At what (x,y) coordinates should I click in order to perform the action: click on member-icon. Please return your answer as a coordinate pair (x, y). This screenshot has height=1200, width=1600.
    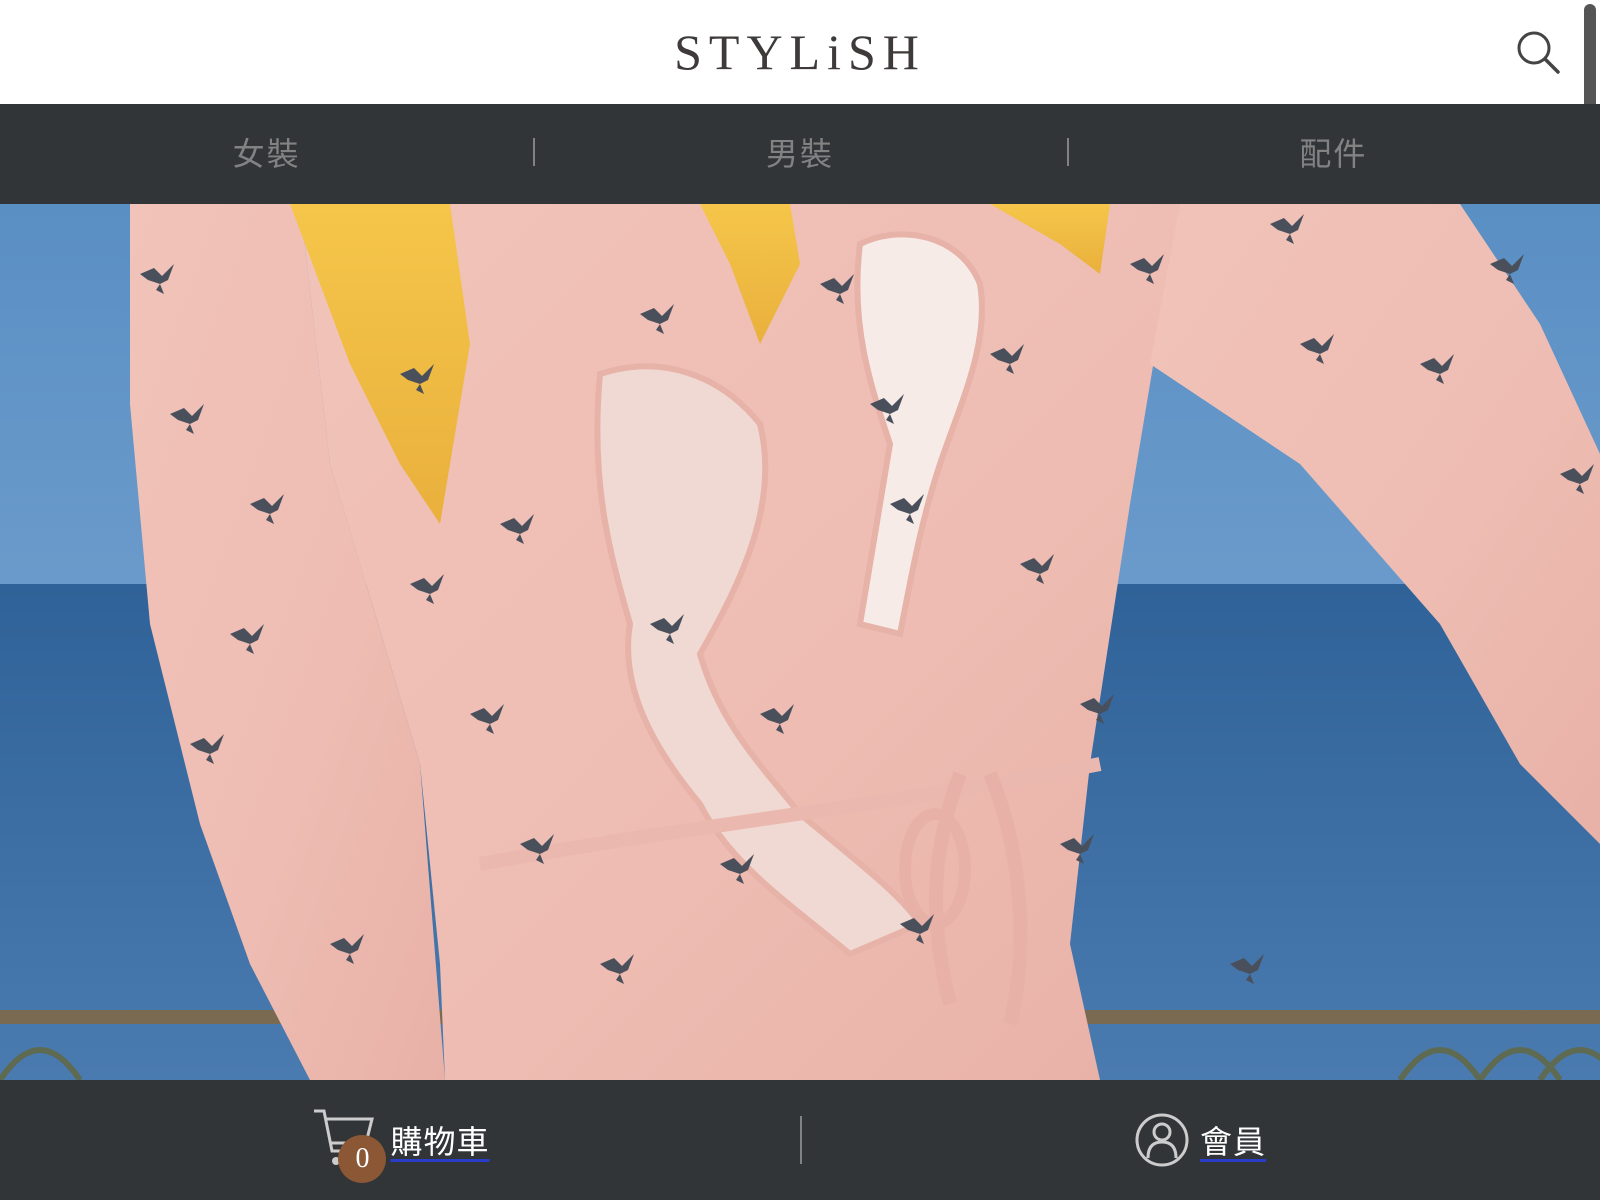
    Looking at the image, I should click on (1162, 1140).